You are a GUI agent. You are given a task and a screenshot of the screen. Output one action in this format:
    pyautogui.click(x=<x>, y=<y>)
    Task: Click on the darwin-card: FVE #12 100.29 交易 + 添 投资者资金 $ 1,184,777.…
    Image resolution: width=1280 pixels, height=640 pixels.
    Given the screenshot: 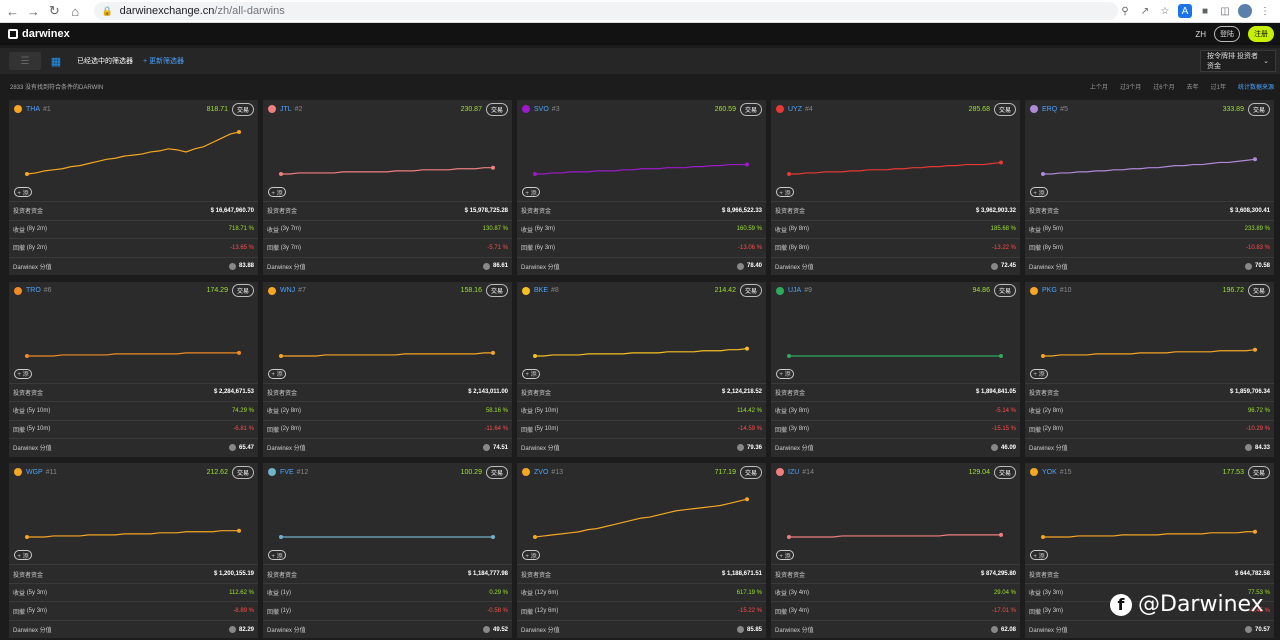 What is the action you would take?
    pyautogui.click(x=387, y=551)
    